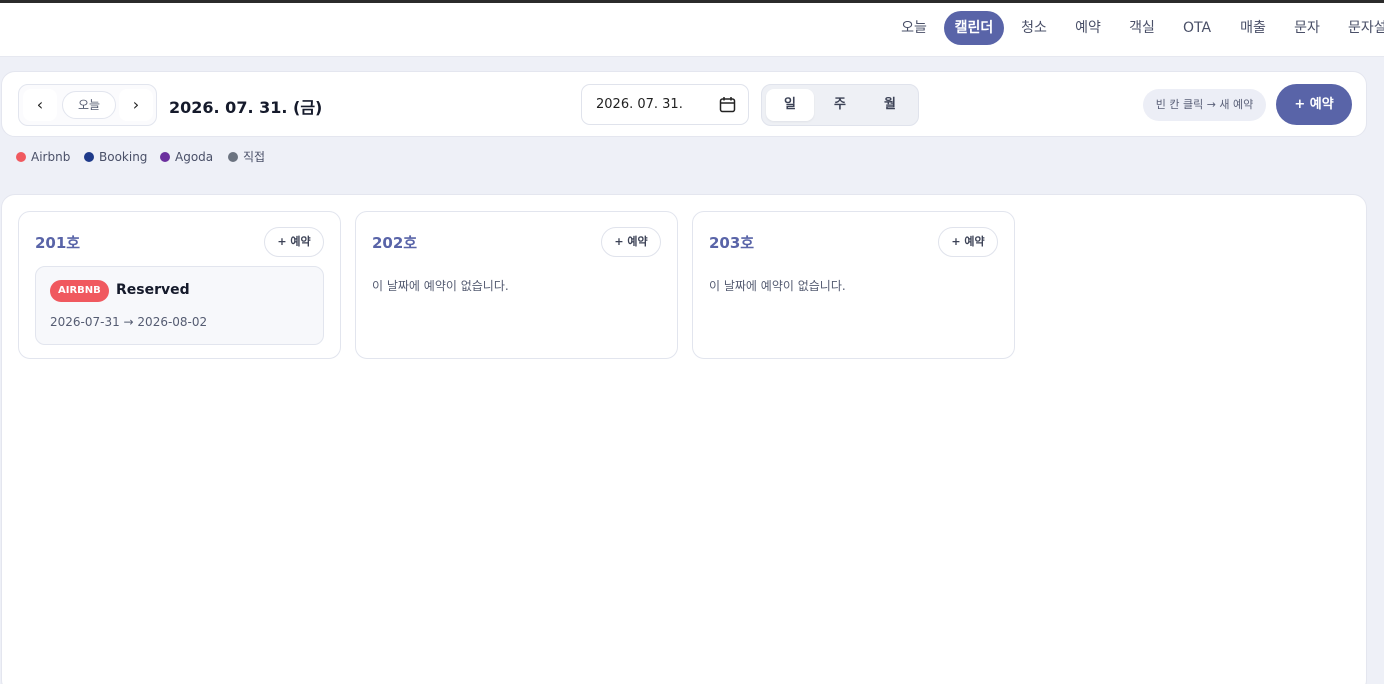 The image size is (1384, 684). I want to click on ota-source-badge: AIRBNB, so click(79, 291).